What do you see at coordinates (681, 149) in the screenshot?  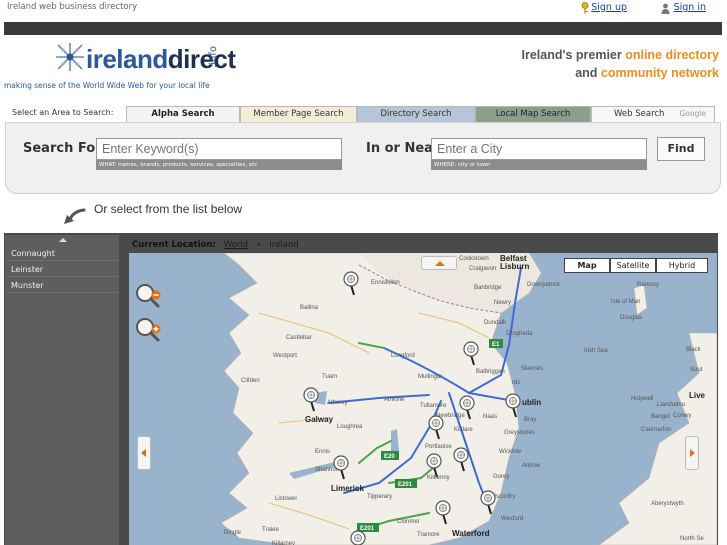 I see `find-button: Find` at bounding box center [681, 149].